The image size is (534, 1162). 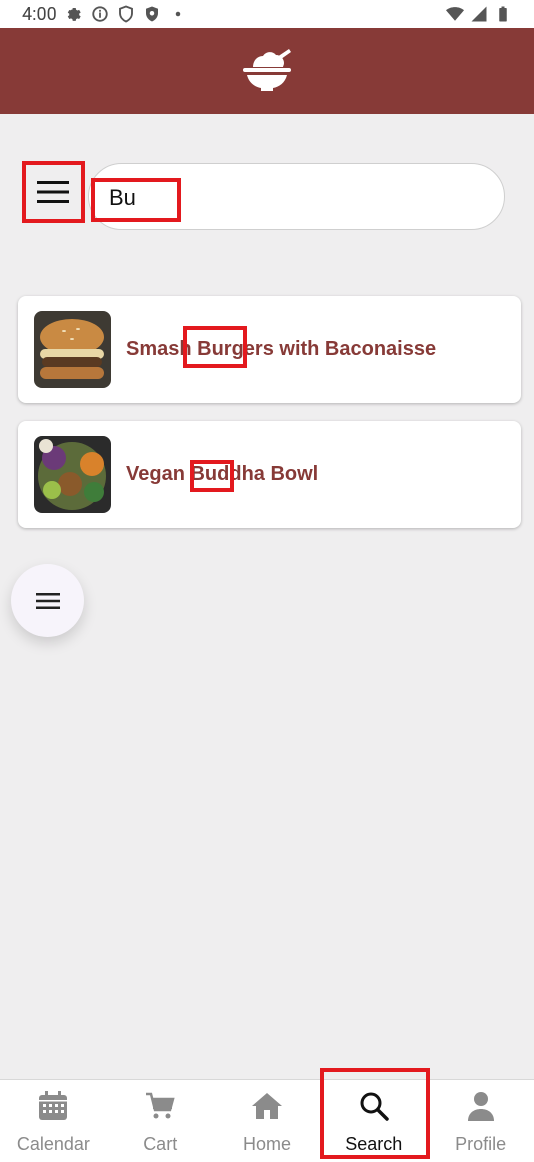 What do you see at coordinates (503, 14) in the screenshot?
I see `battery-icon` at bounding box center [503, 14].